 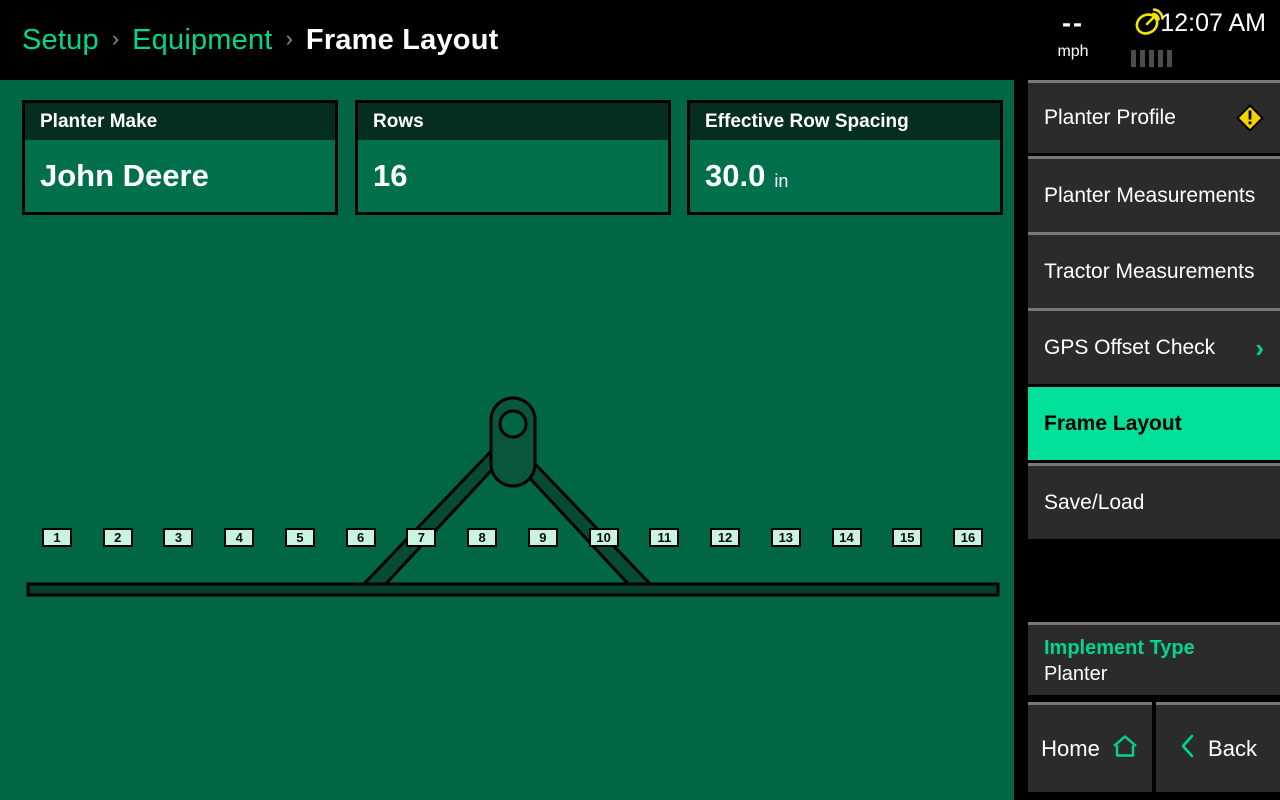 I want to click on row-unit-marker: 16, so click(x=968, y=537).